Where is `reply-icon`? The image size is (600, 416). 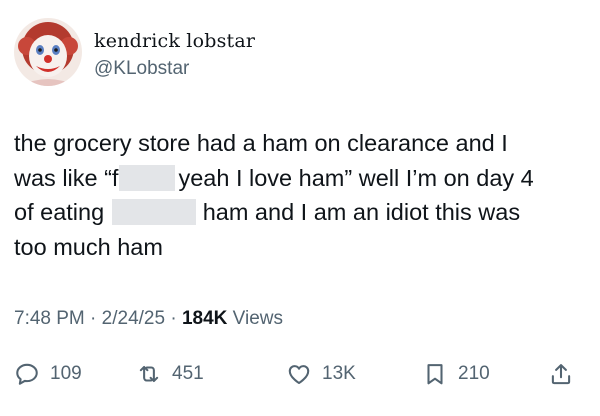
reply-icon is located at coordinates (27, 374).